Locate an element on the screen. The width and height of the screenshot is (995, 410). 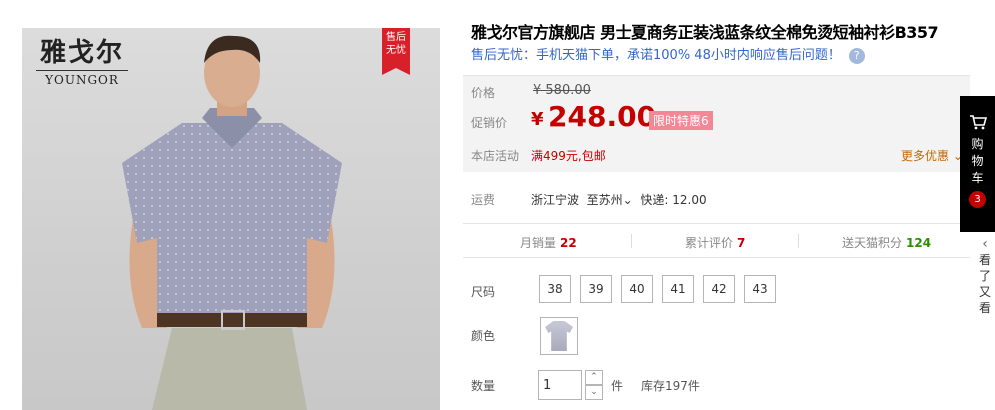
monthly-sales: 月销量 22 is located at coordinates (548, 242).